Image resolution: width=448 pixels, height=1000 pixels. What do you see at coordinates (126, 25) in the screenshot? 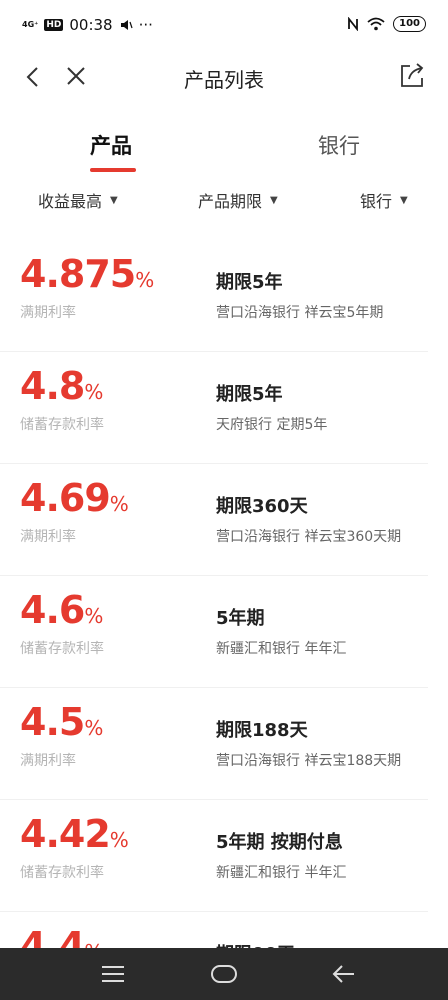
I see `mute-icon` at bounding box center [126, 25].